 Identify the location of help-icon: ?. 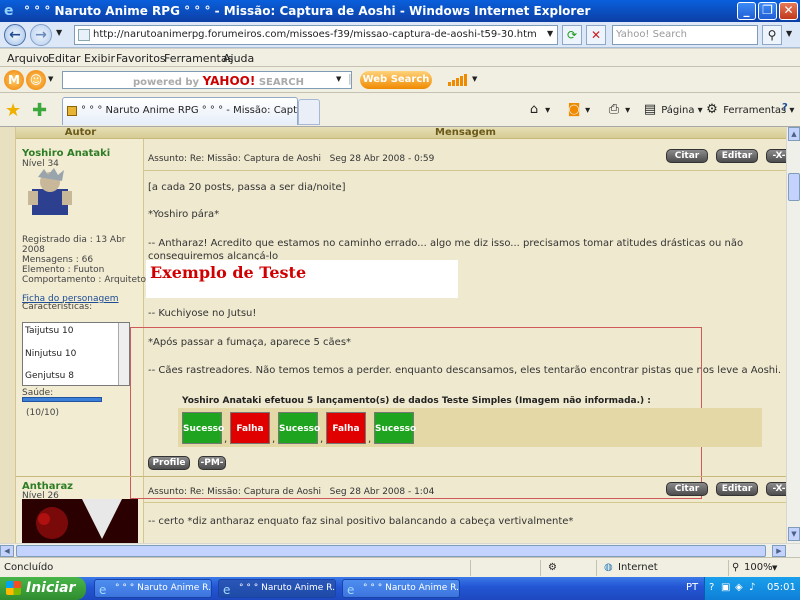
(785, 107).